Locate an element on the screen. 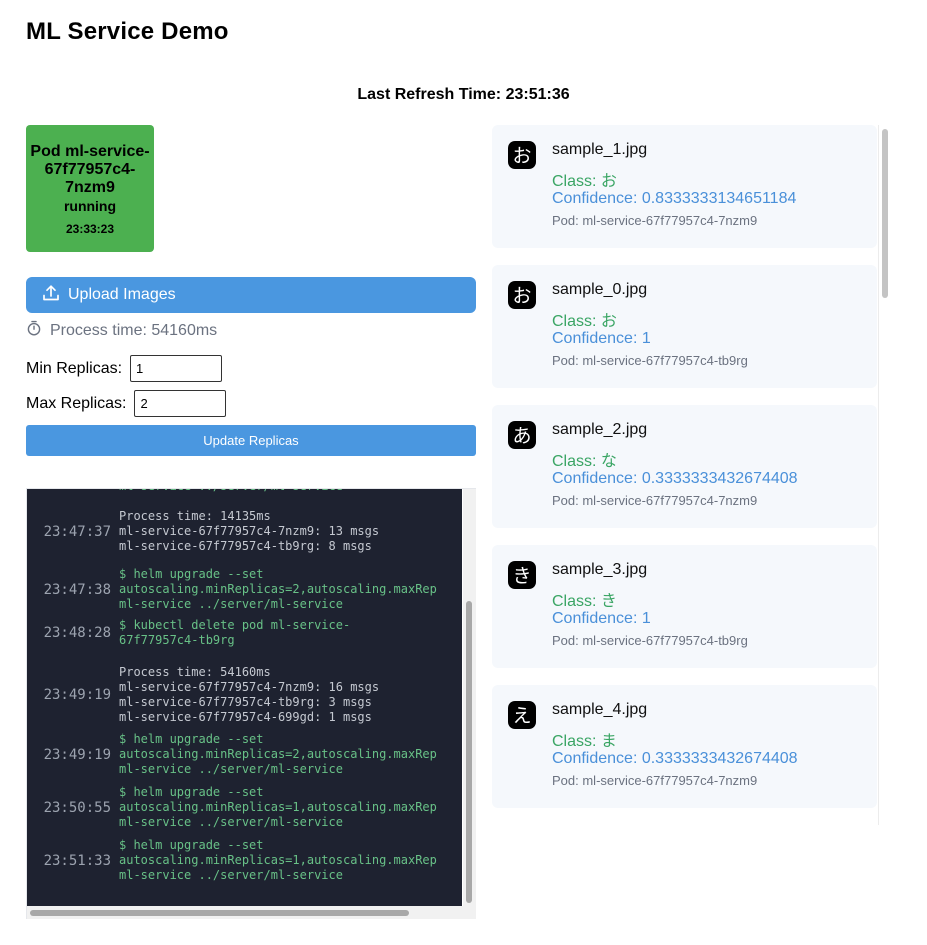 Image resolution: width=927 pixels, height=945 pixels. last-refresh-time: Last Refresh Time: 23:51:36 is located at coordinates (463, 94).